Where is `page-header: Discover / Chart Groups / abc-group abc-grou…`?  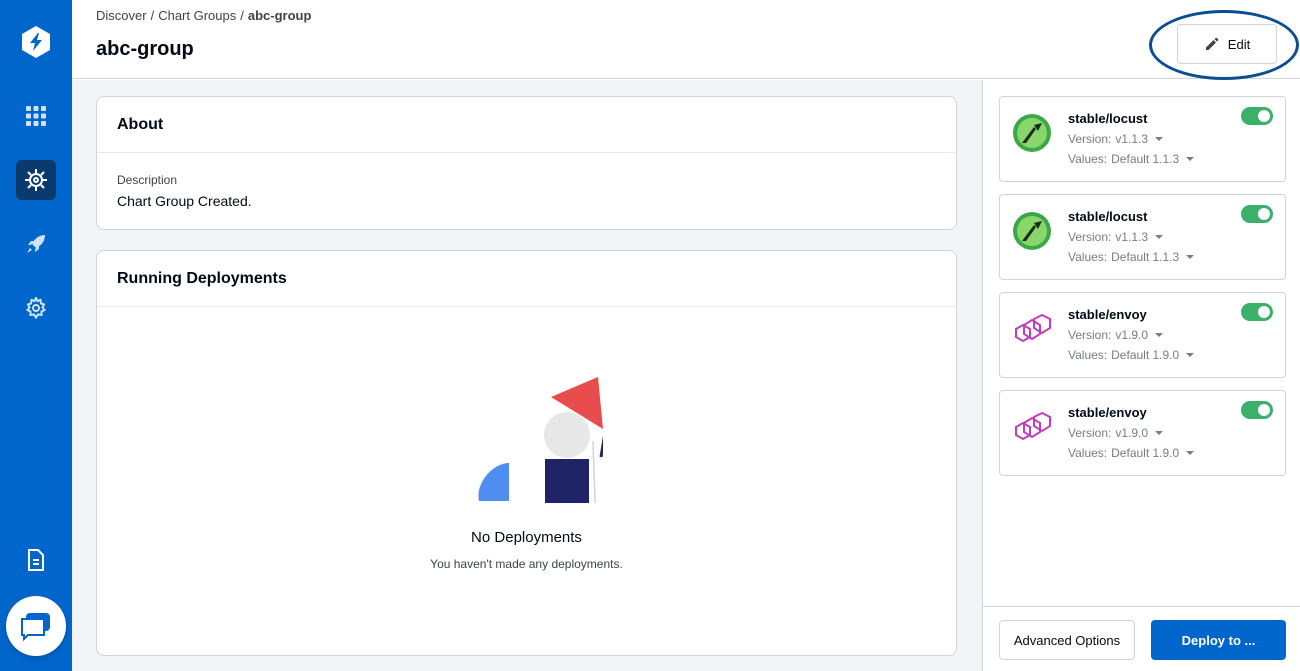 page-header: Discover / Chart Groups / abc-group abc-grou… is located at coordinates (686, 40).